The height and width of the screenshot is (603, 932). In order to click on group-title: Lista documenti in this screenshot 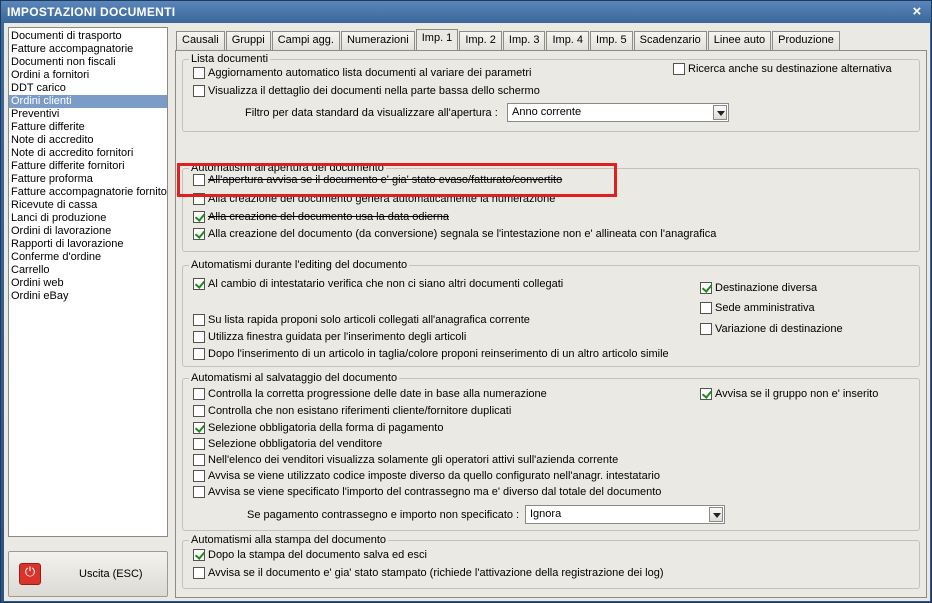, I will do `click(230, 59)`.